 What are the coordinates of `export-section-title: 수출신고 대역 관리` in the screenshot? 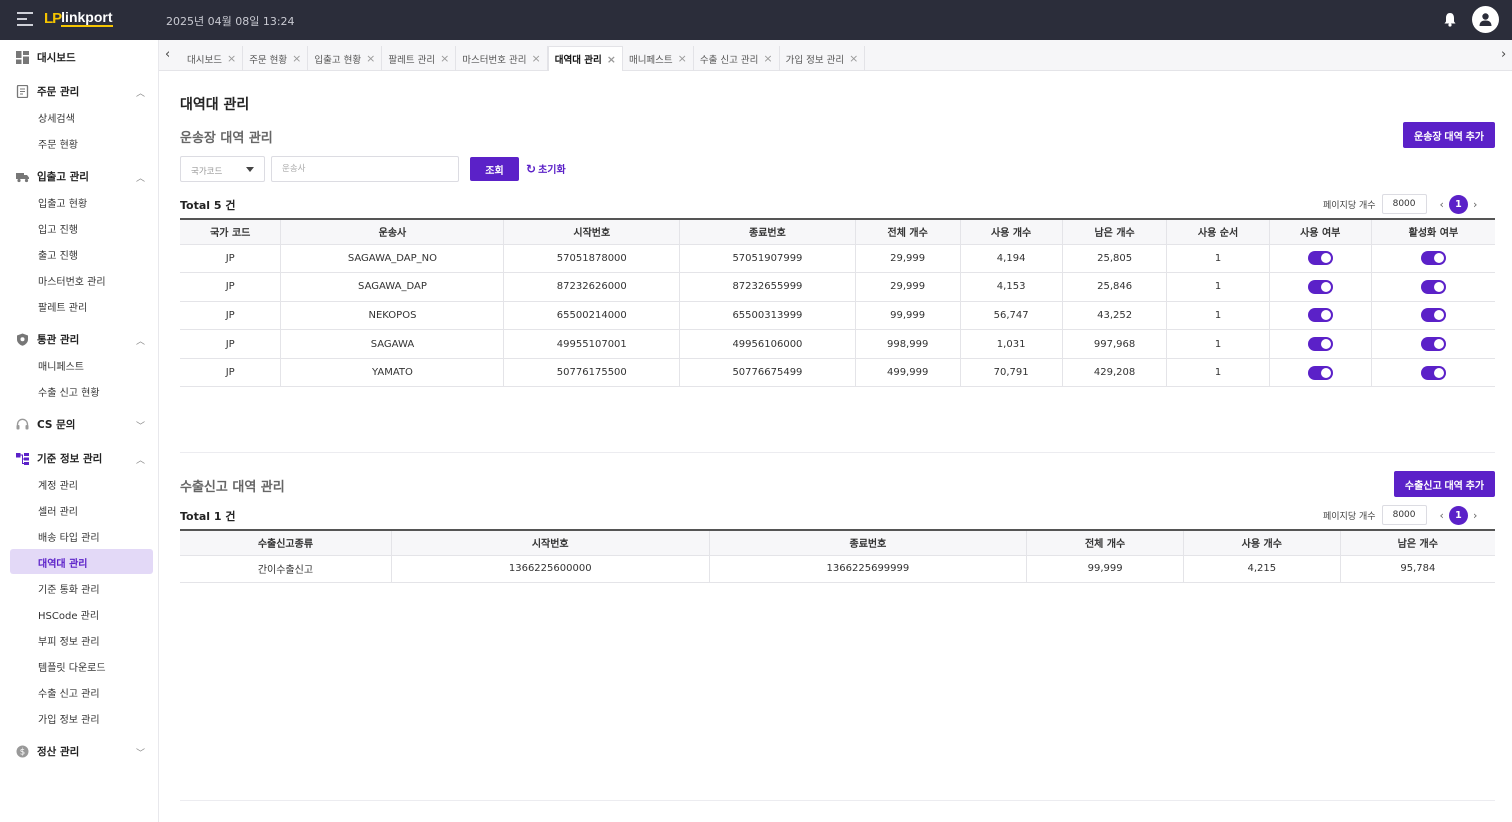 It's located at (232, 487).